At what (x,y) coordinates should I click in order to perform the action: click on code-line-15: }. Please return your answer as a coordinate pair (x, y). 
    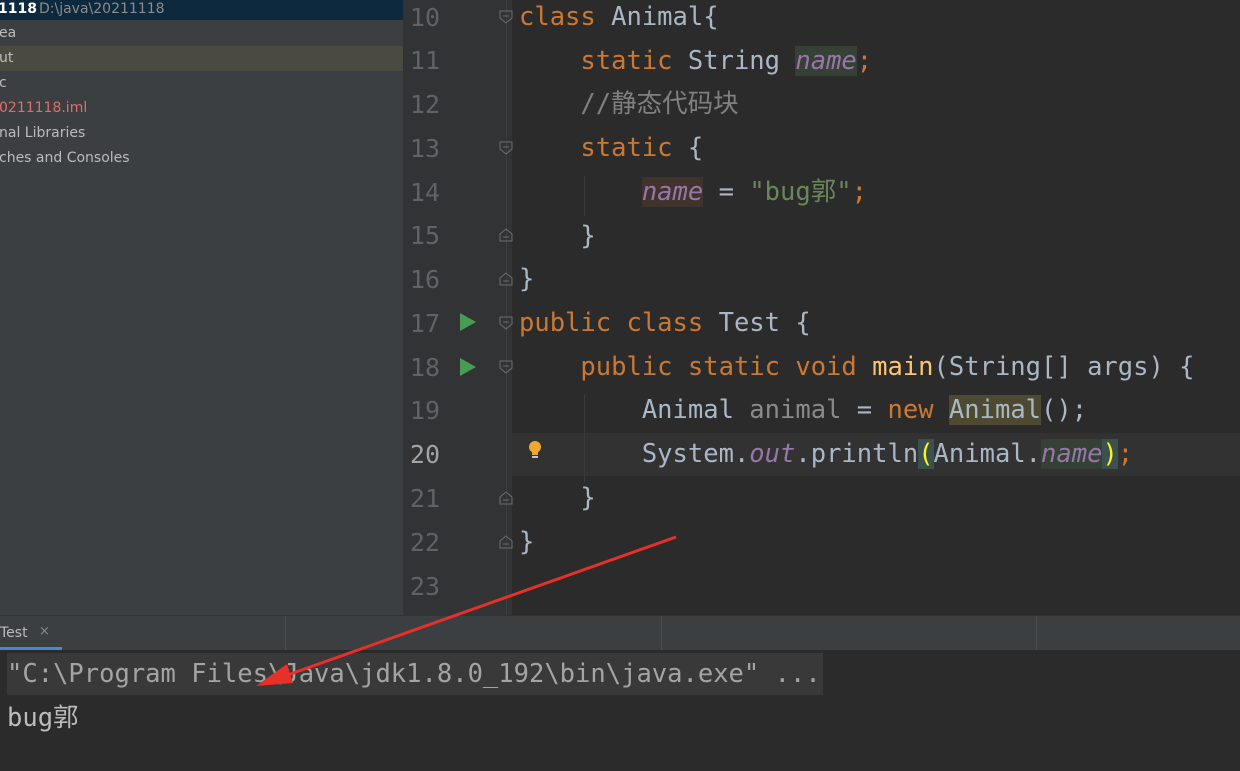
    Looking at the image, I should click on (557, 236).